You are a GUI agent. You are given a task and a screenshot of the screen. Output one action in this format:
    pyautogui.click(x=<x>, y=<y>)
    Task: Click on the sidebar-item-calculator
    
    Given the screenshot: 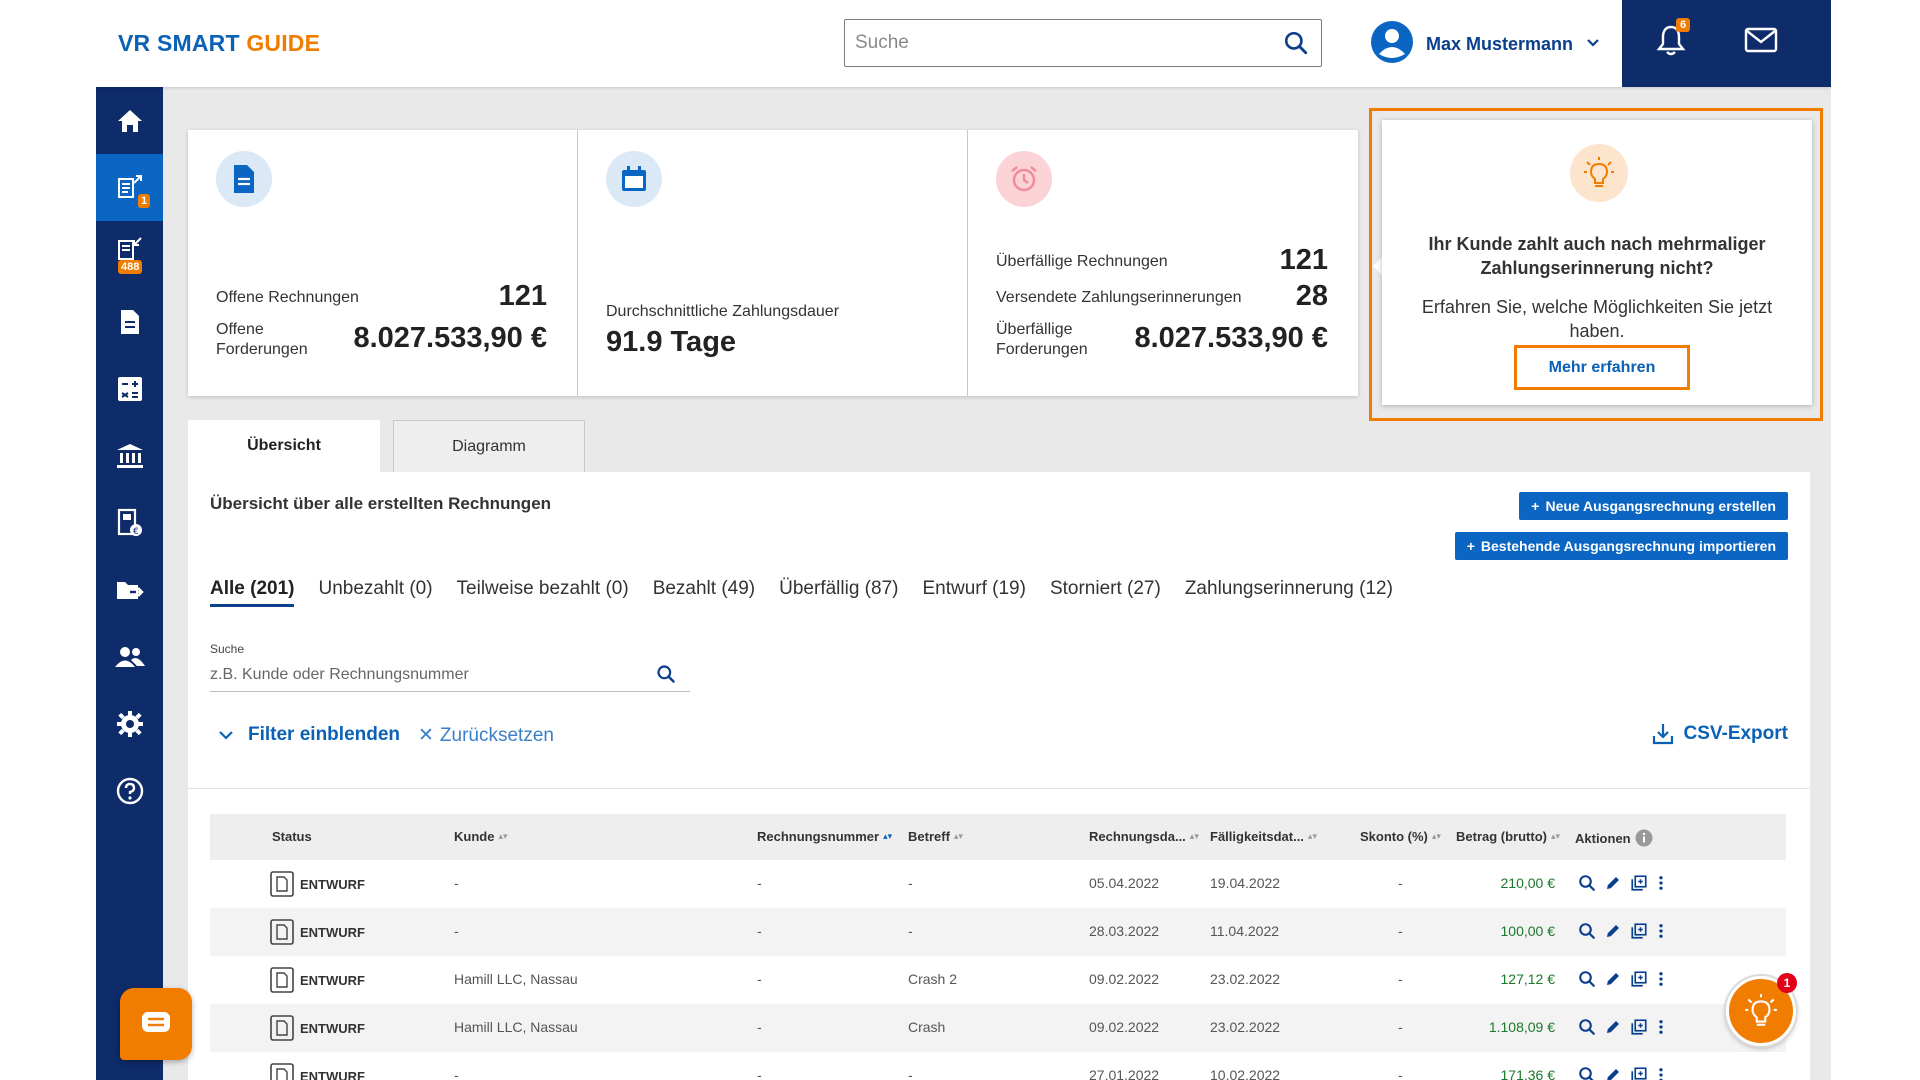 What is the action you would take?
    pyautogui.click(x=129, y=388)
    